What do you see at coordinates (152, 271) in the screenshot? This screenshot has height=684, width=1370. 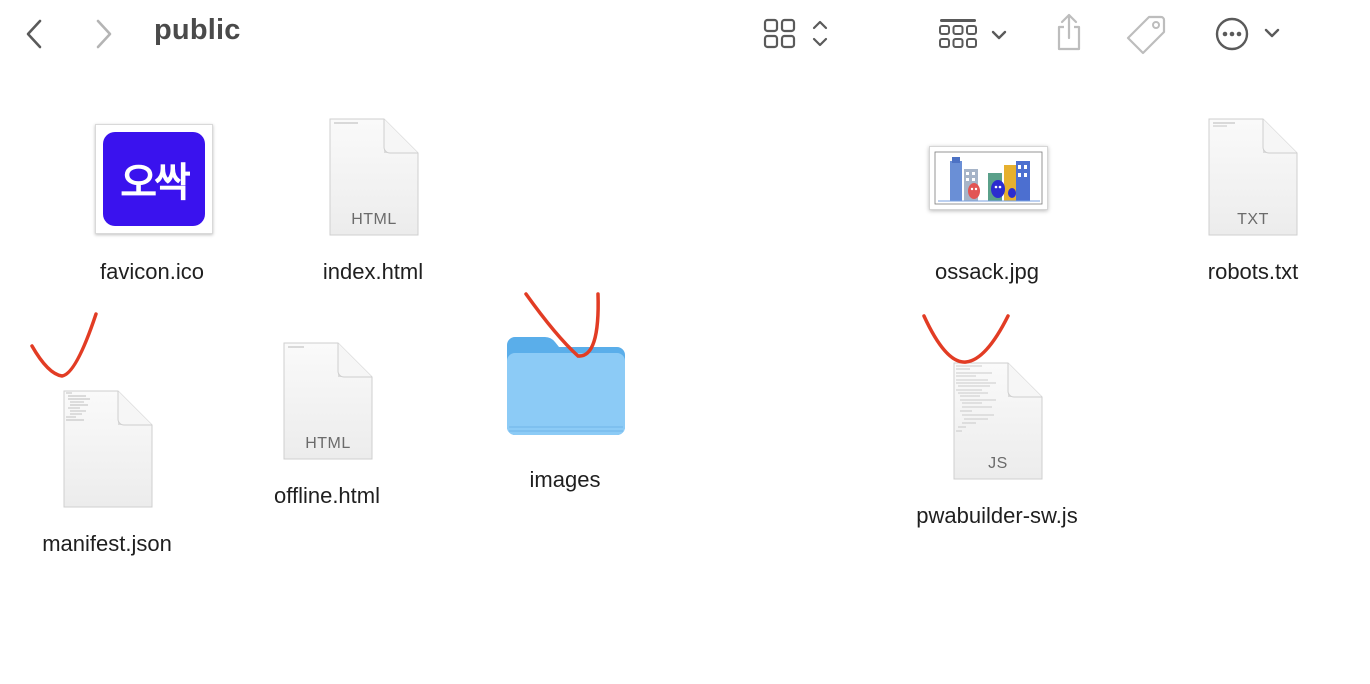 I see `file-name: favicon.ico` at bounding box center [152, 271].